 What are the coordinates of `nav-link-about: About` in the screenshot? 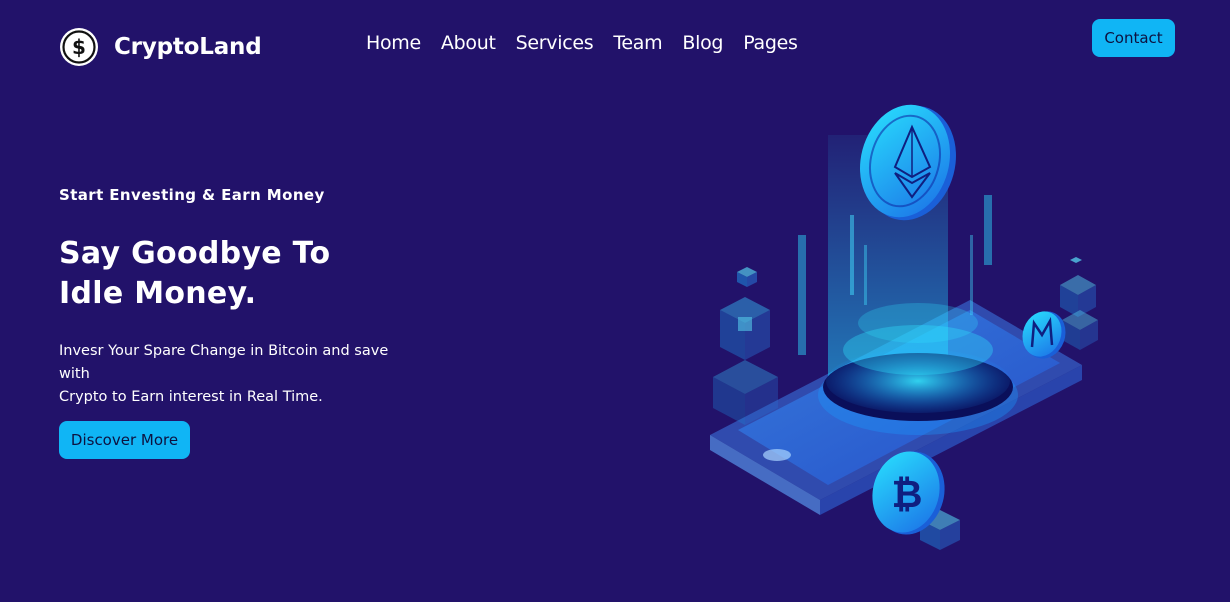 It's located at (468, 43).